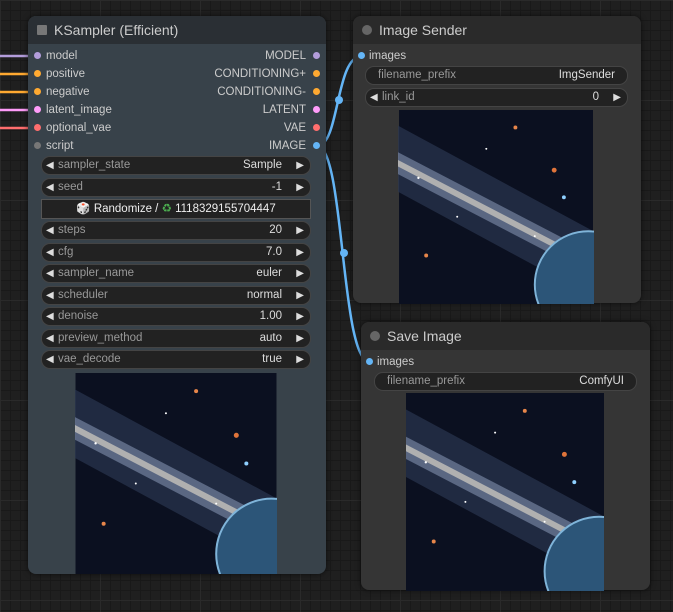  Describe the element at coordinates (176, 338) in the screenshot. I see `preview-method-combo: ◀ preview_method auto ▶` at that location.